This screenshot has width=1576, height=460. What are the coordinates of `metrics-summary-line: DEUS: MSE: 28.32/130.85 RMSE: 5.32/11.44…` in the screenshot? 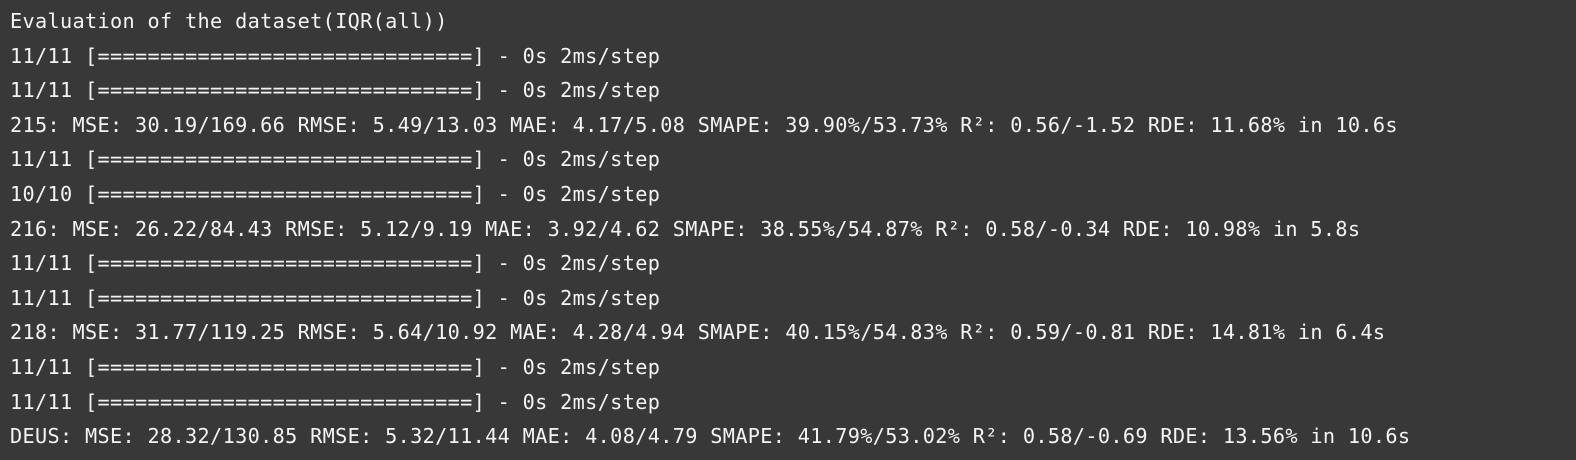 It's located at (710, 436).